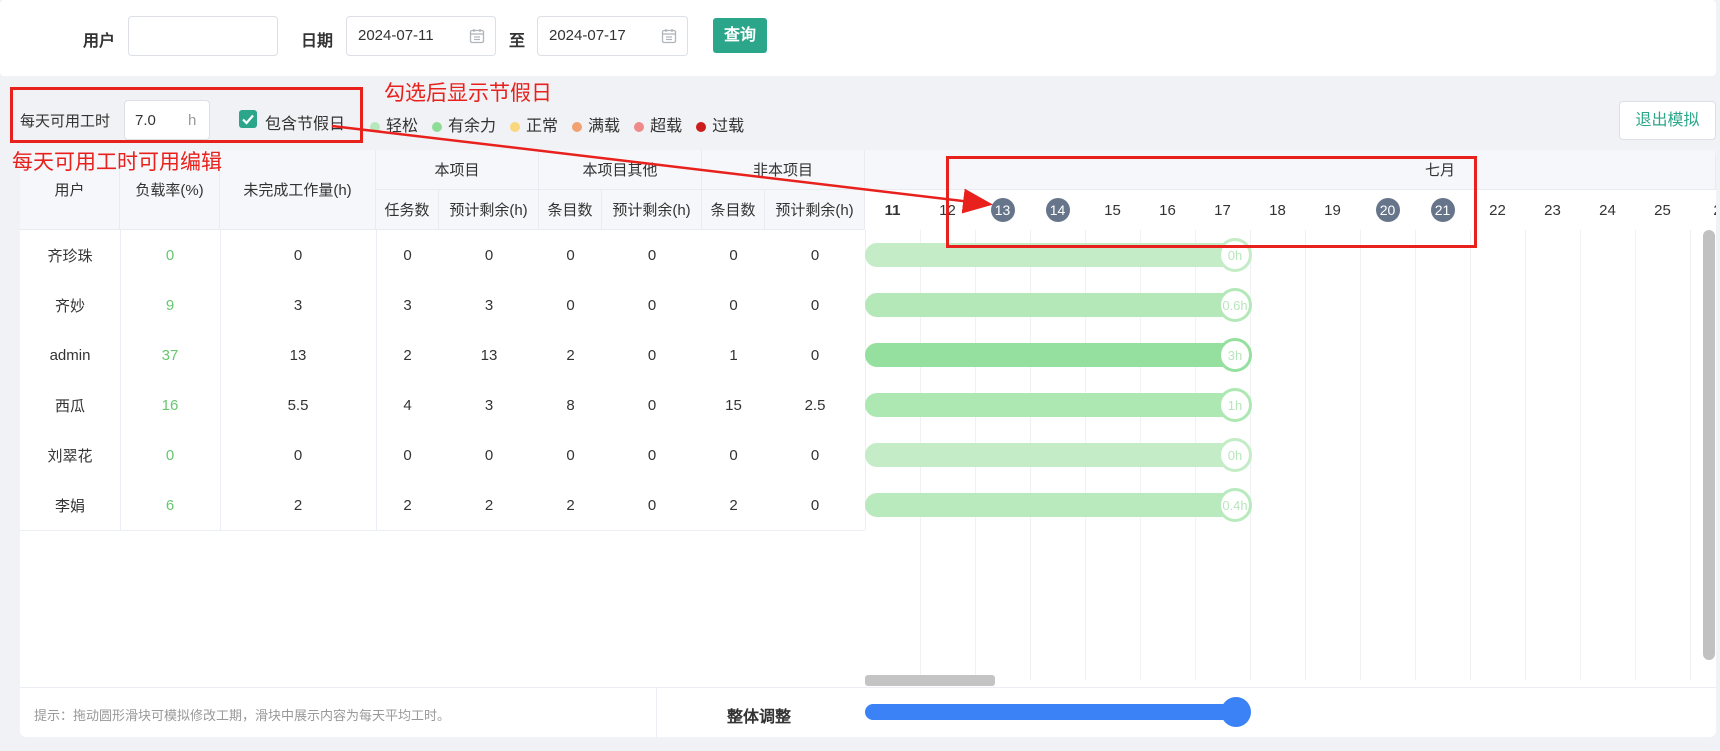 This screenshot has height=751, width=1720. Describe the element at coordinates (662, 169) in the screenshot. I see `annotation-arrow` at that location.